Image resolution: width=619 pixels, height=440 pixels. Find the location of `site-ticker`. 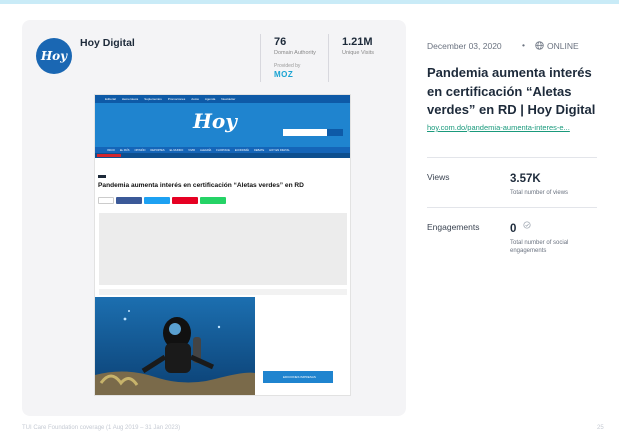

site-ticker is located at coordinates (222, 155).